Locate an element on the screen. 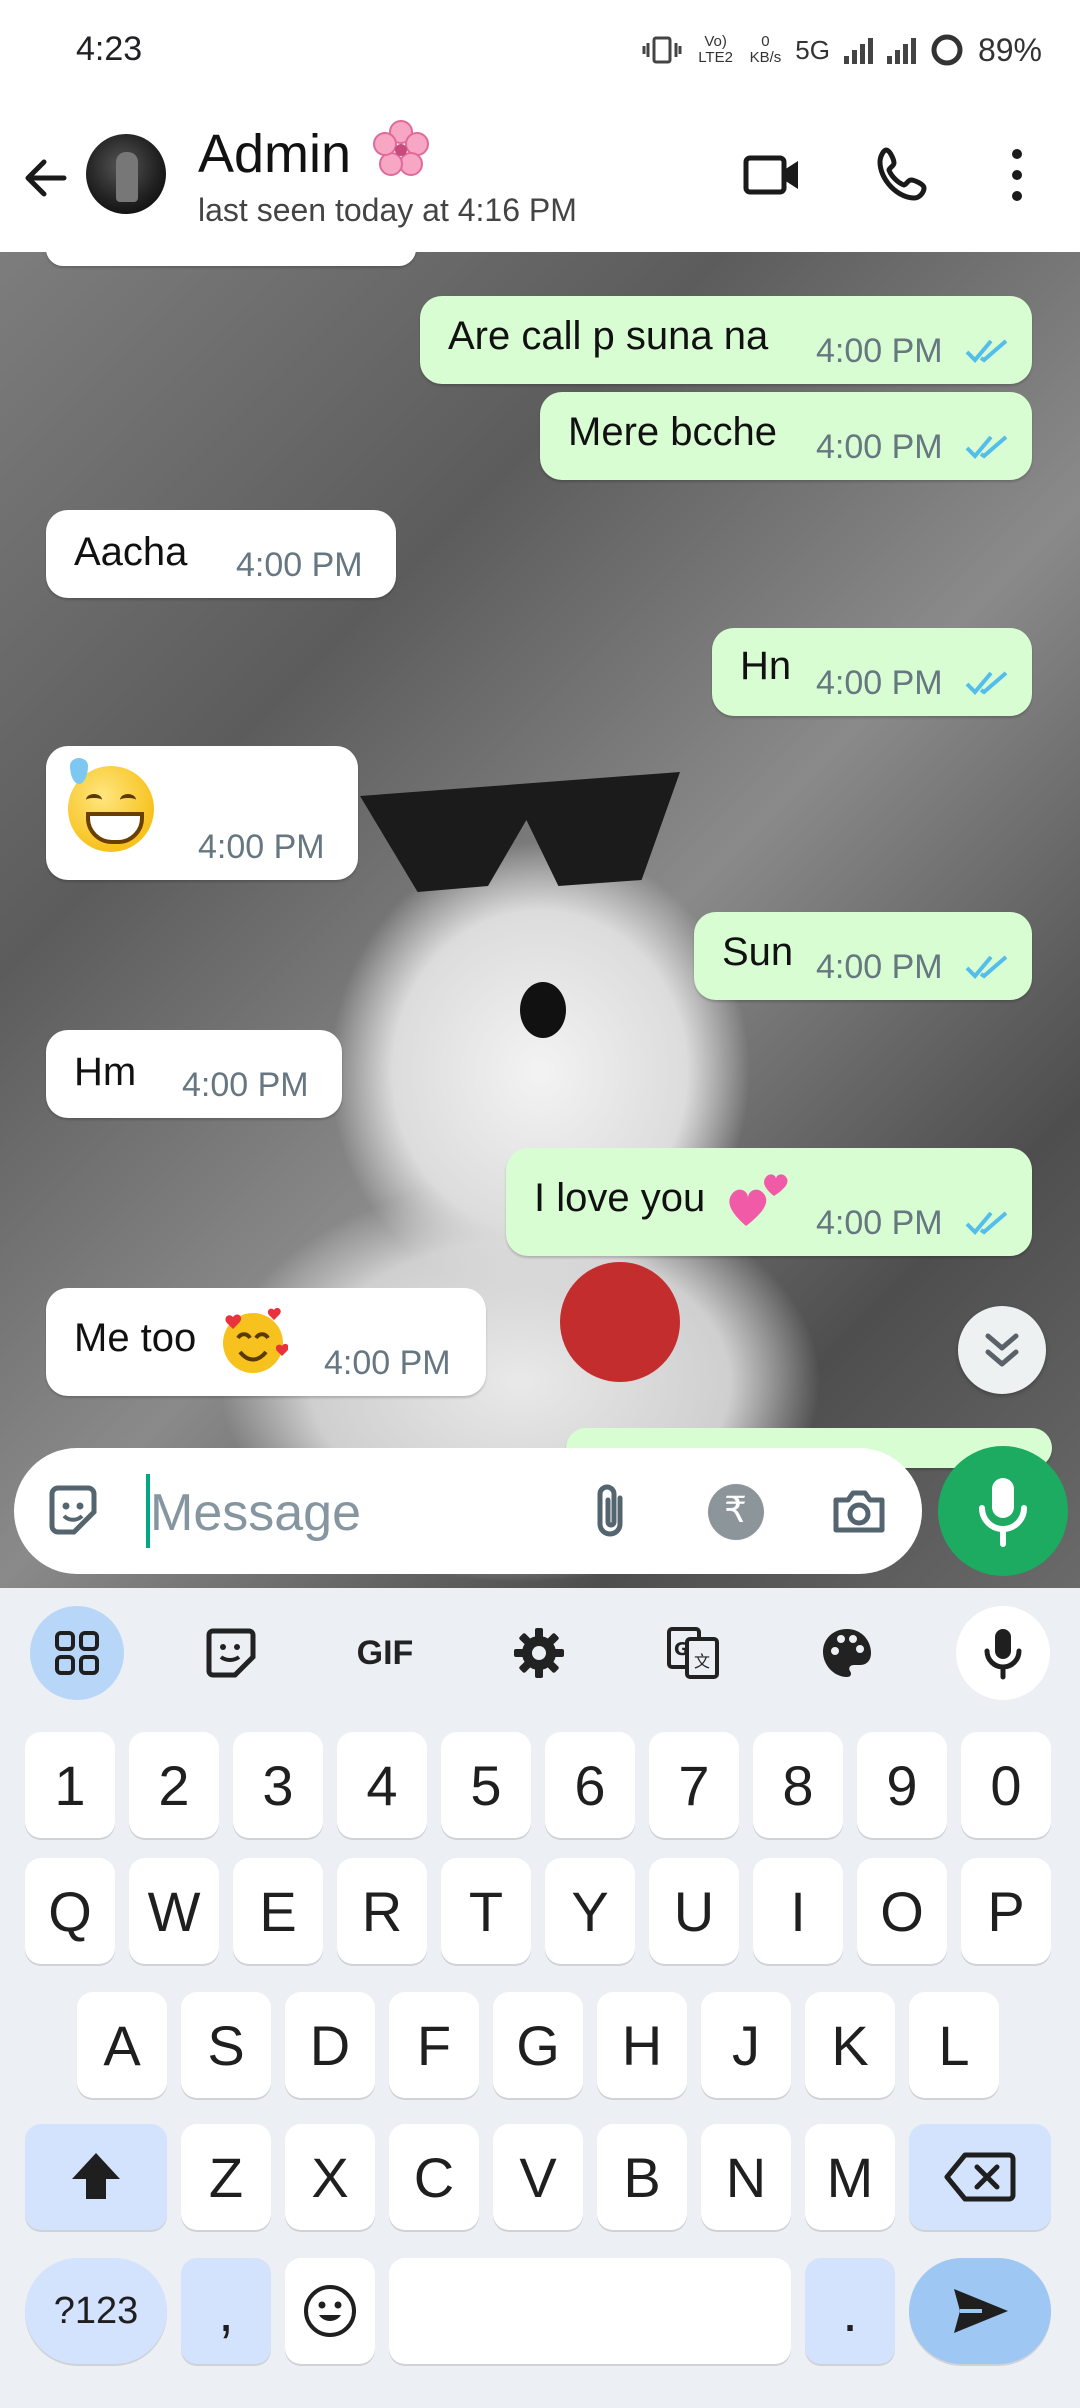 This screenshot has width=1080, height=2408. key-t: T is located at coordinates (486, 1911).